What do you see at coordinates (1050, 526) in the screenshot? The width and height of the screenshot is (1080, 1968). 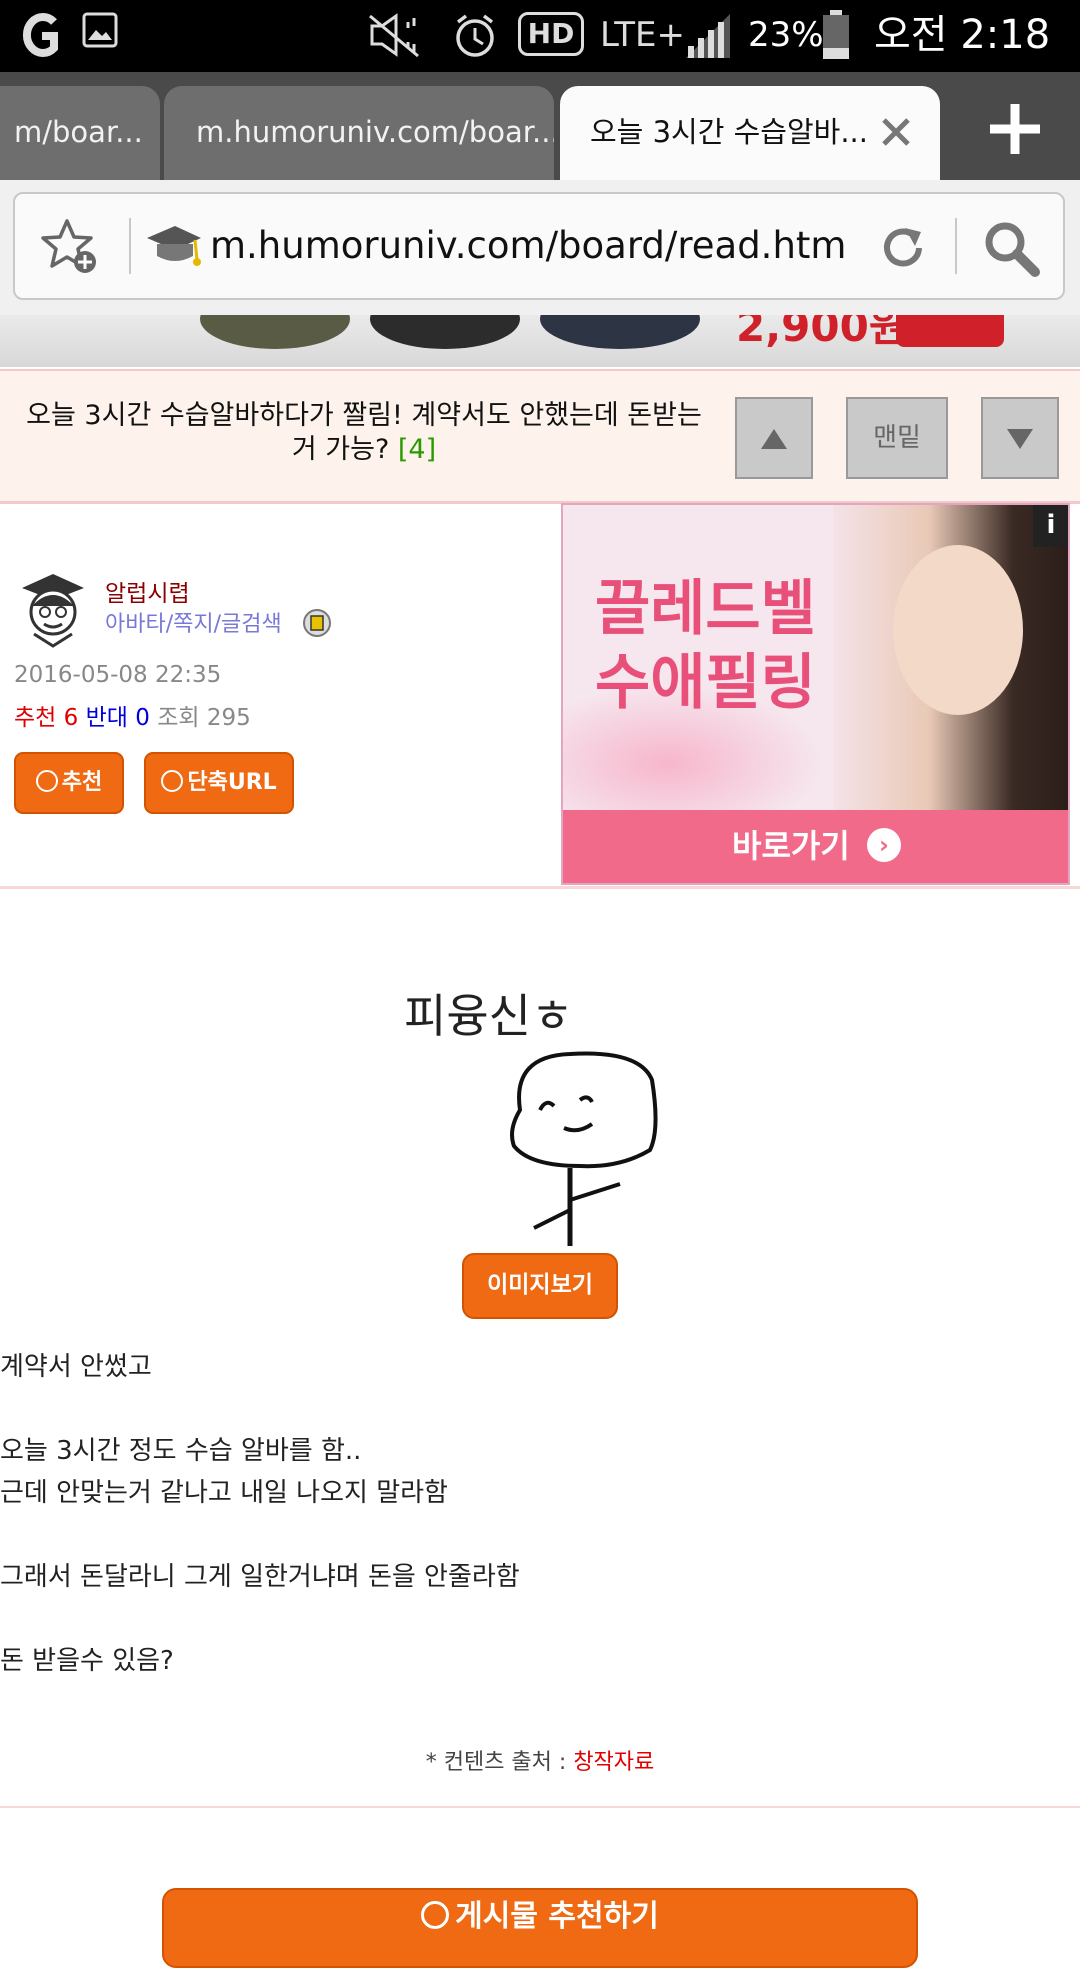 I see `ad-info-icon: i` at bounding box center [1050, 526].